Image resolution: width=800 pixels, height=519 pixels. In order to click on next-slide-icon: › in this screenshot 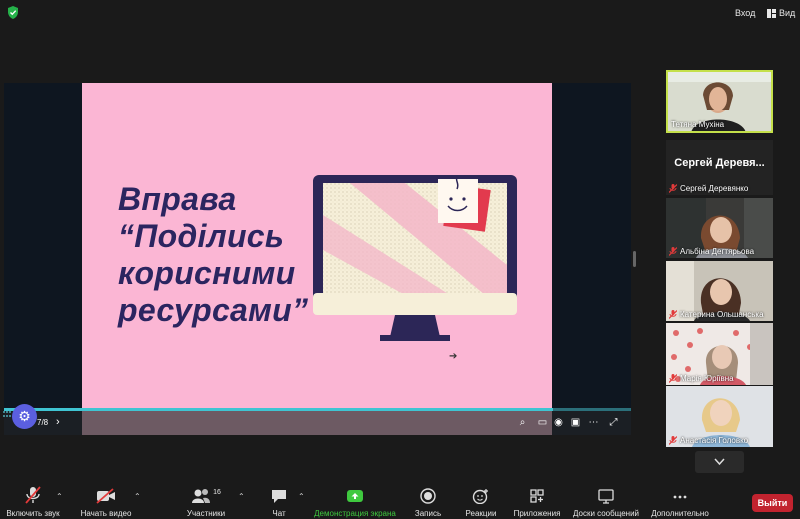, I will do `click(58, 422)`.